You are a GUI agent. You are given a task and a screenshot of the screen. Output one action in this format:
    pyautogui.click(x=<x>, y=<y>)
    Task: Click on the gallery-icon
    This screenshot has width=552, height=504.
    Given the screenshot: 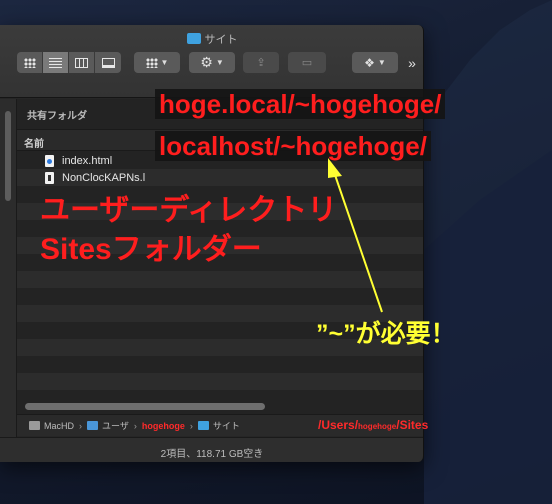 What is the action you would take?
    pyautogui.click(x=108, y=62)
    